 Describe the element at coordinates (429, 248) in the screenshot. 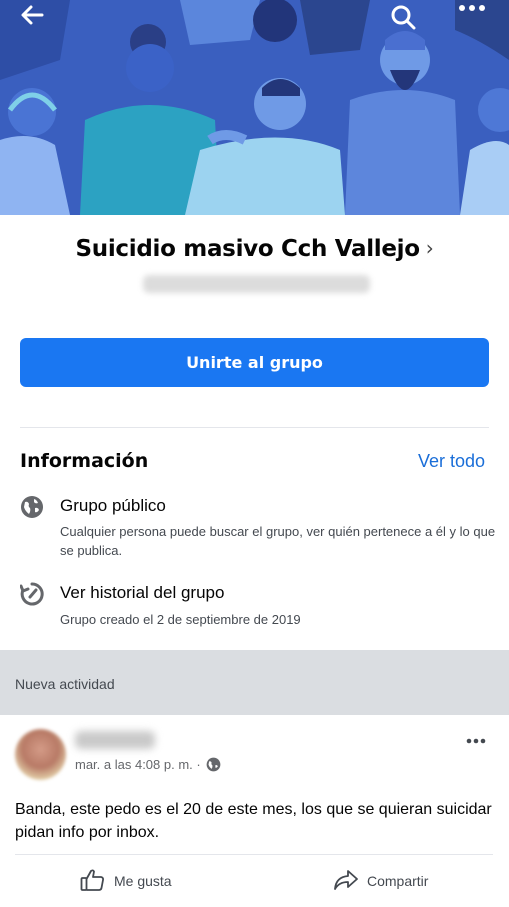

I see `chevron-right-icon: ›` at that location.